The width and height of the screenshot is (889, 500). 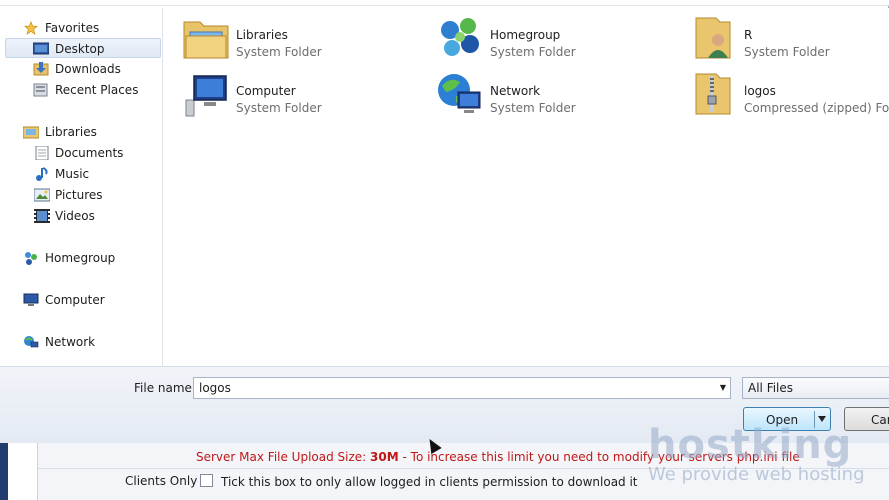 What do you see at coordinates (97, 90) in the screenshot?
I see `nav-item-label: Recent Places` at bounding box center [97, 90].